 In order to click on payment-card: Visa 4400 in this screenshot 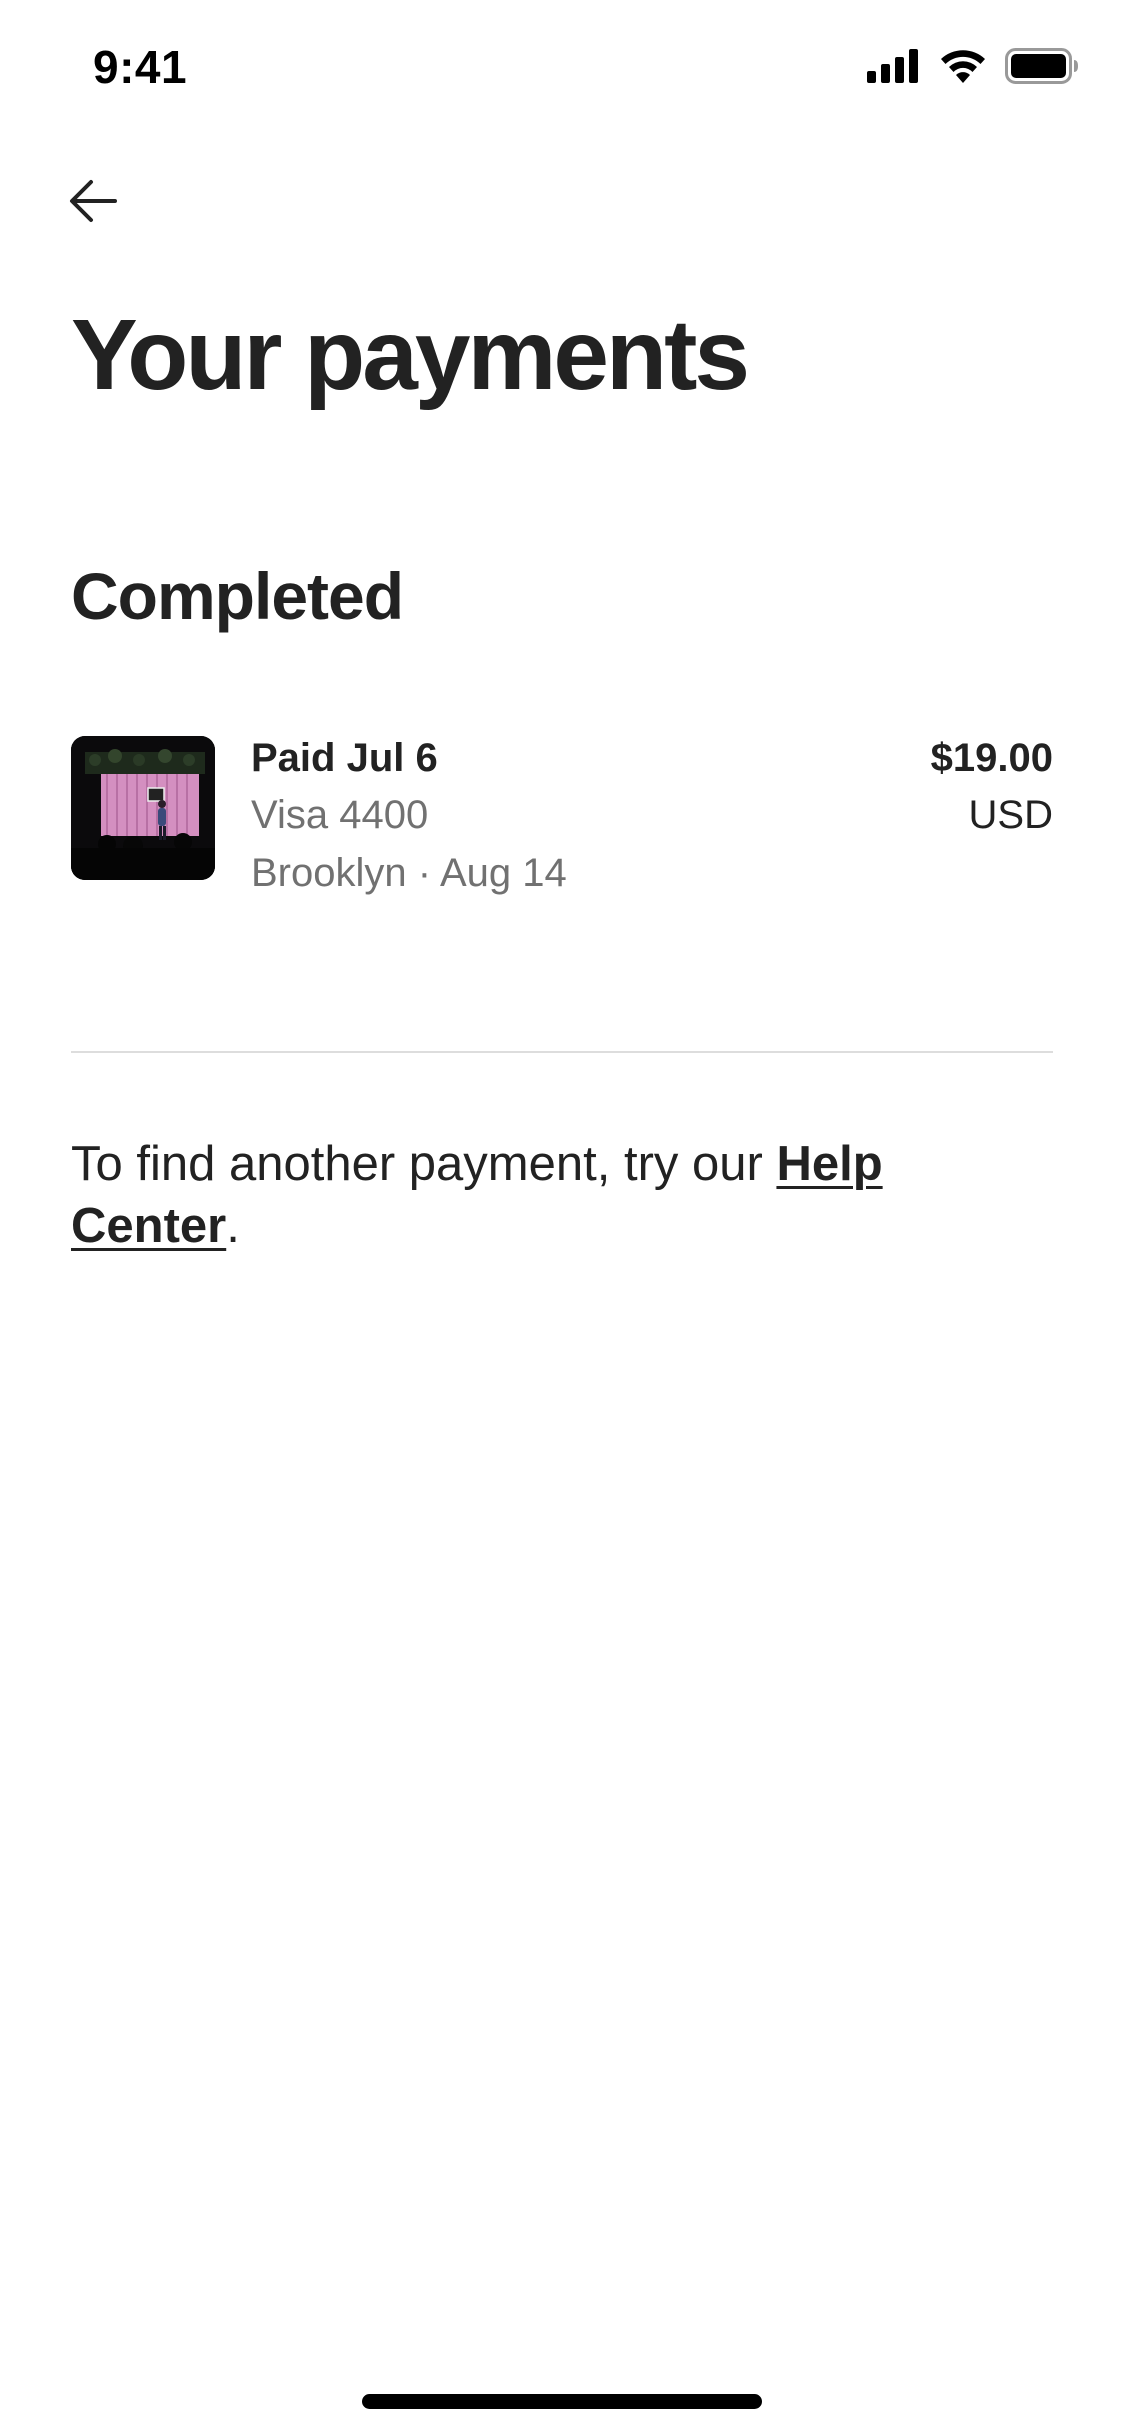, I will do `click(340, 815)`.